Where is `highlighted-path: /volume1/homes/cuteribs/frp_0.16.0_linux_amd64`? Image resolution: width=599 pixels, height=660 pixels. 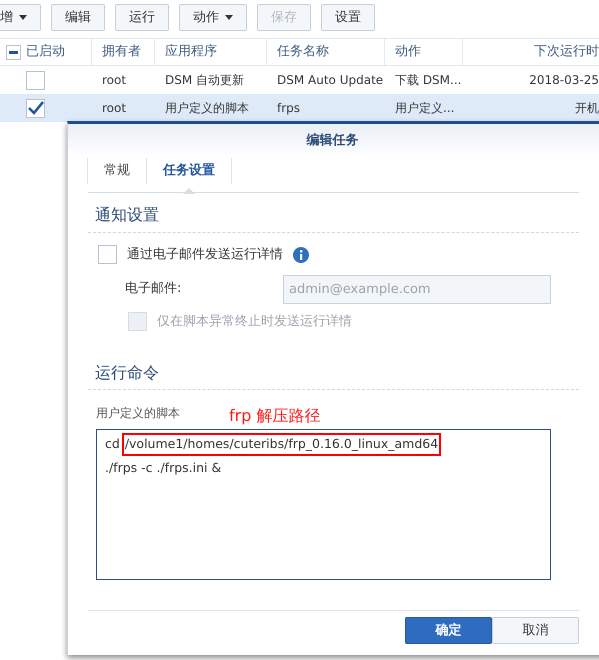
highlighted-path: /volume1/homes/cuteribs/frp_0.16.0_linux_amd64 is located at coordinates (282, 444).